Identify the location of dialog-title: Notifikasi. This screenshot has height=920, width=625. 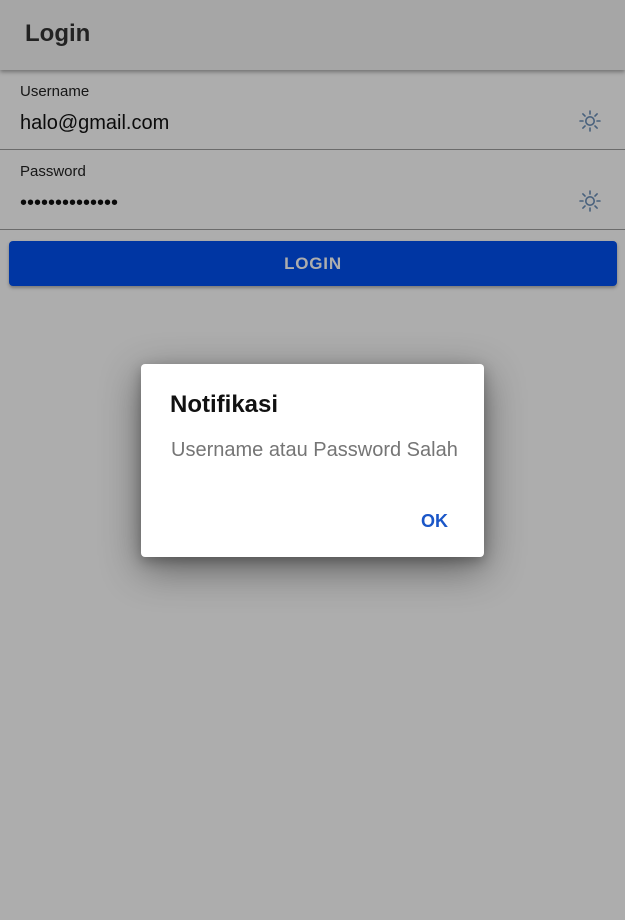
(224, 404).